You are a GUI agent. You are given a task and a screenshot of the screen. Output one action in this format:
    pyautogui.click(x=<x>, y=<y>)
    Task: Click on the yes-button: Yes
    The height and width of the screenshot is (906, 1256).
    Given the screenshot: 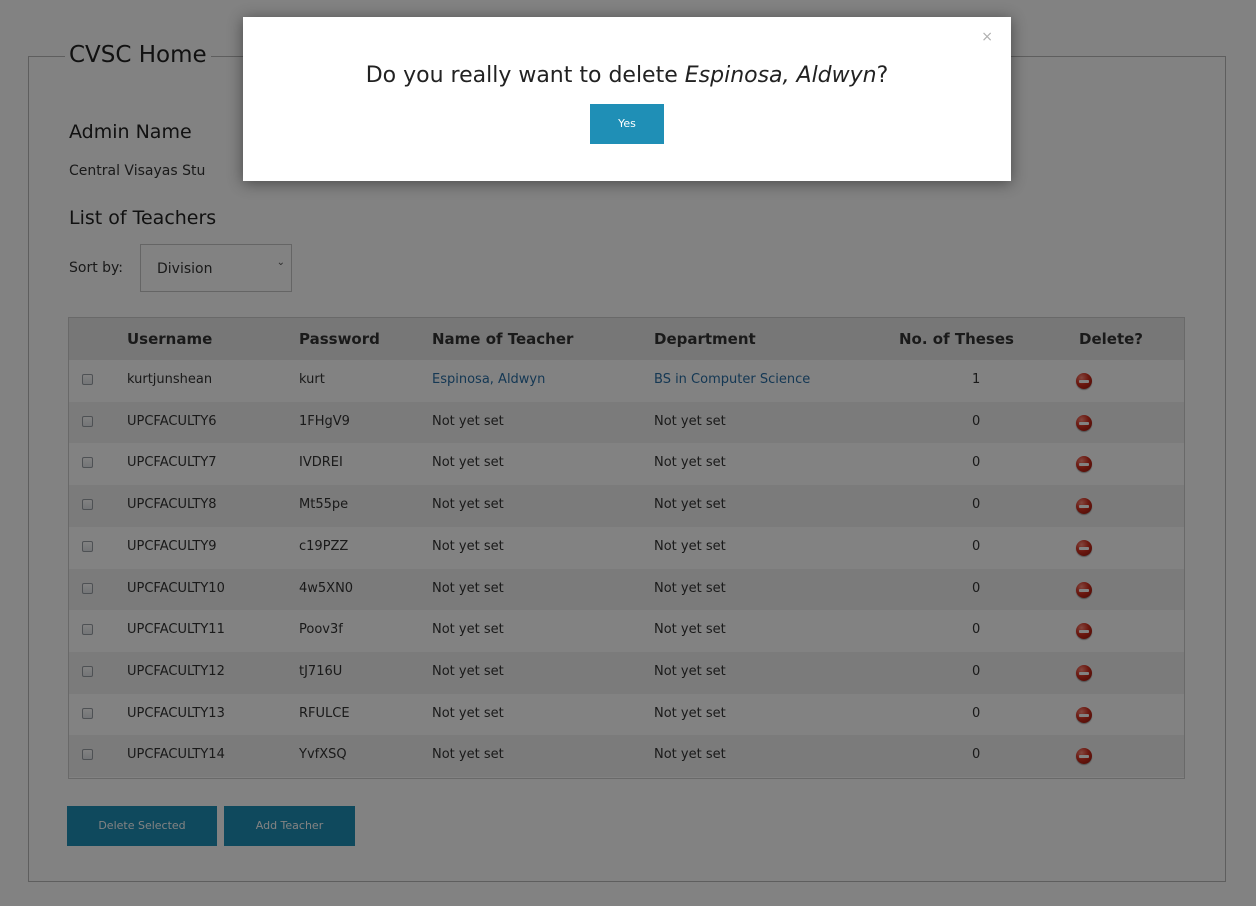 What is the action you would take?
    pyautogui.click(x=627, y=124)
    